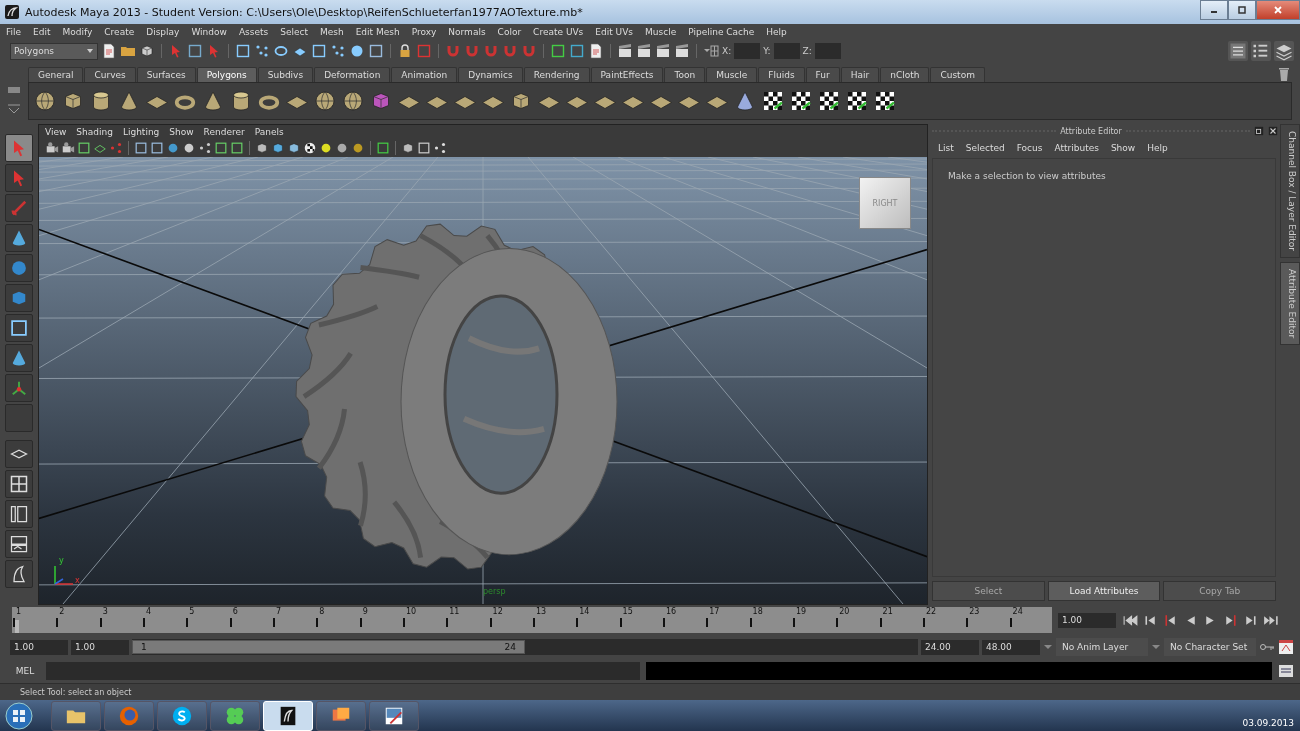 This screenshot has height=731, width=1300. Describe the element at coordinates (424, 32) in the screenshot. I see `menu-item: Proxy` at that location.